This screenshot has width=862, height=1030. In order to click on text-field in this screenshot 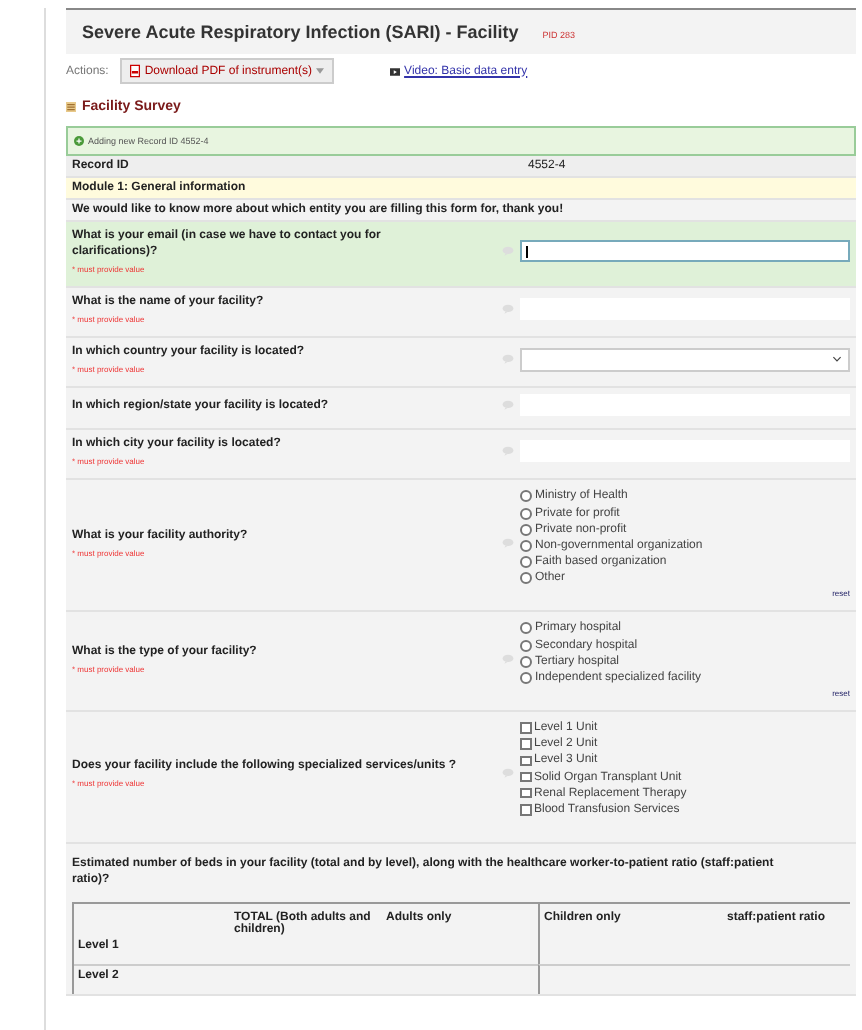, I will do `click(685, 251)`.